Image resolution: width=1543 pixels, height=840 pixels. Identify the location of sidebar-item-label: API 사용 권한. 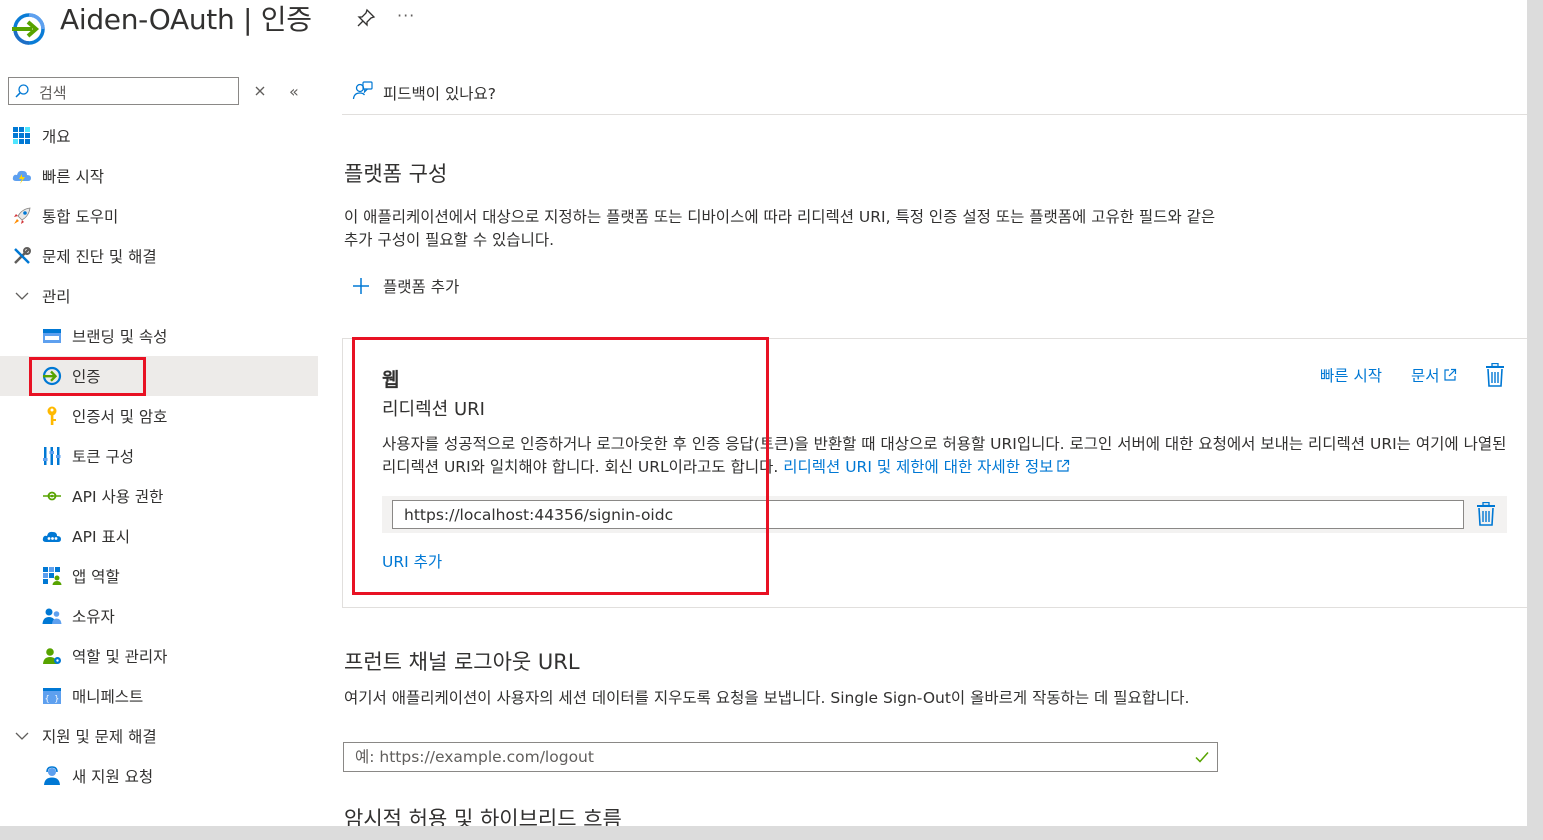
(118, 497).